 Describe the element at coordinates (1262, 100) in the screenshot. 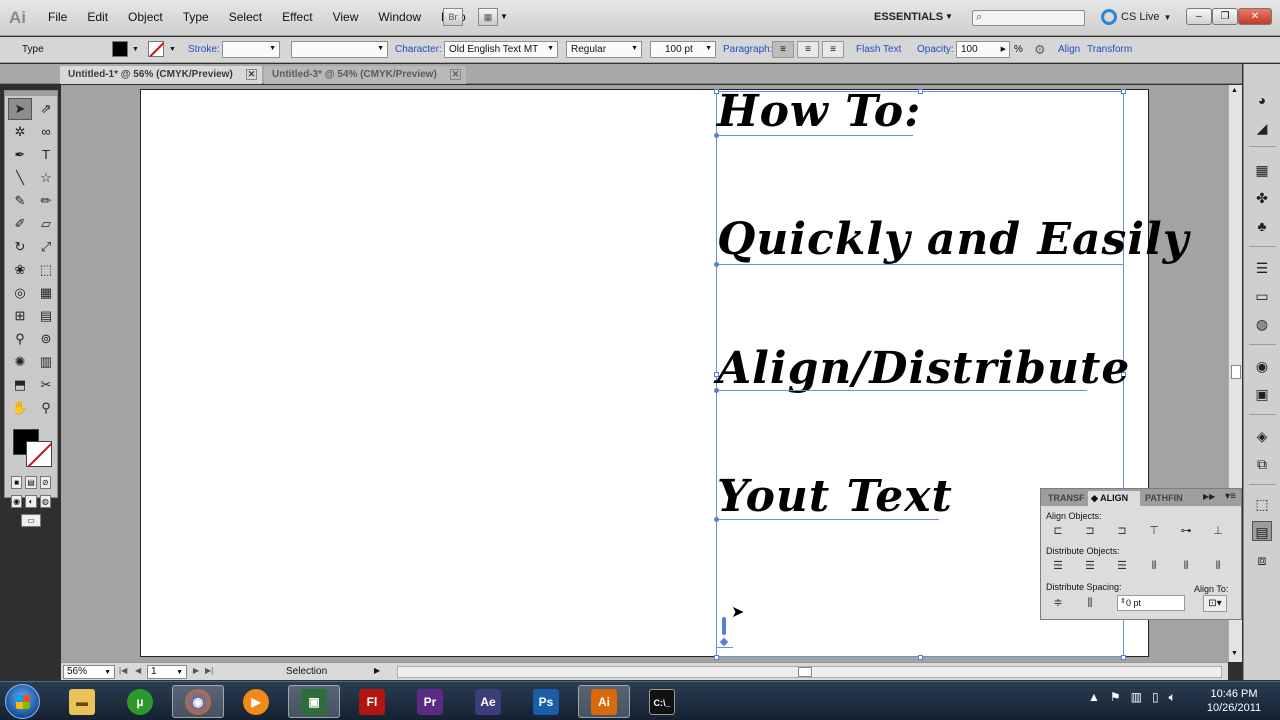

I see `color-panel-icon: ◕` at that location.